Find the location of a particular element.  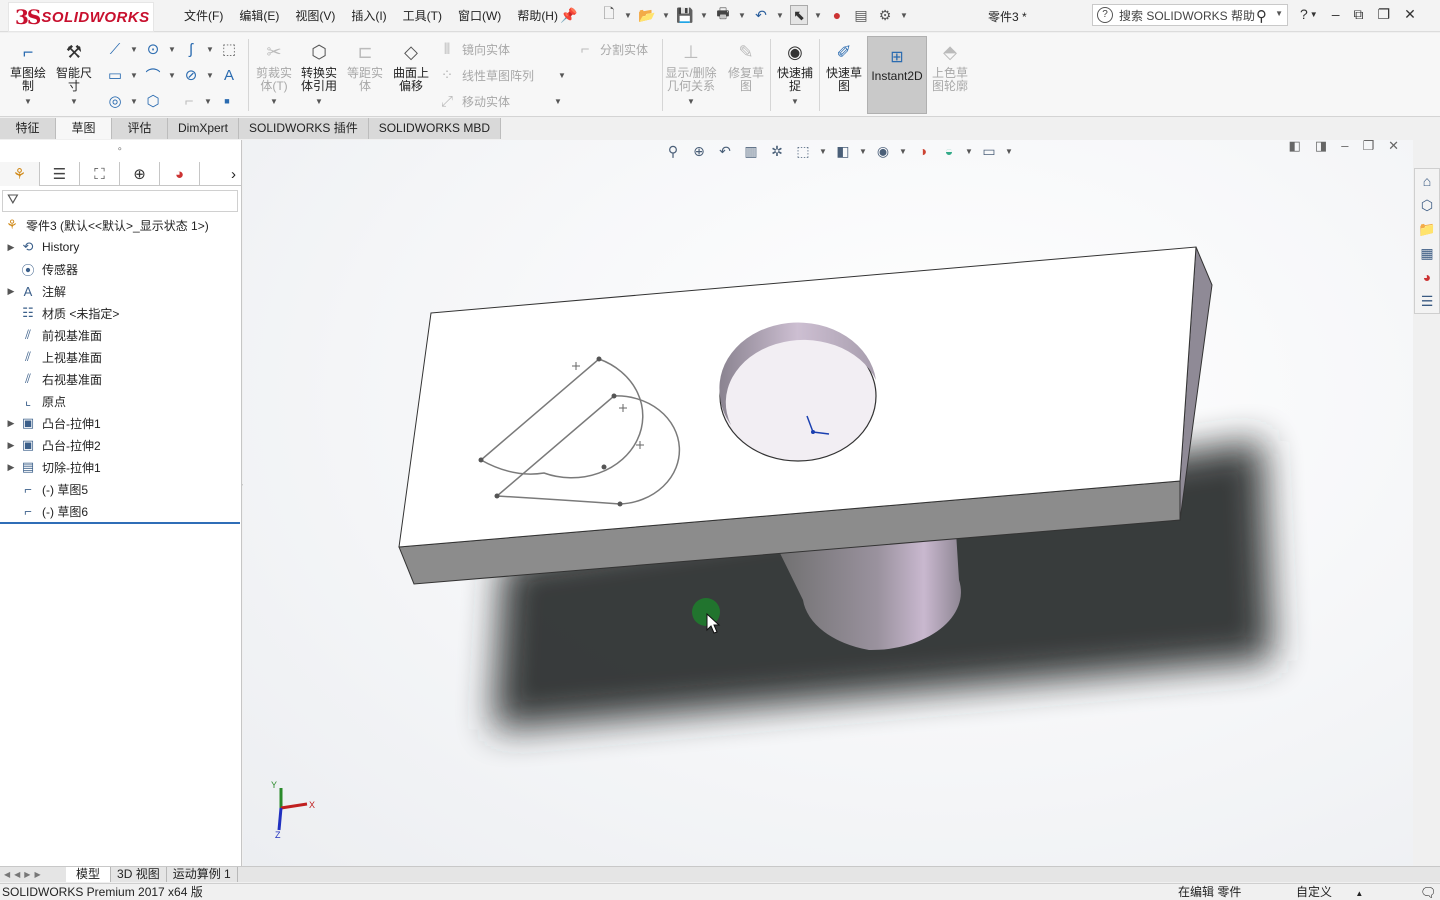

tab-scroll-arrows: ◀◀▶▶ is located at coordinates (33, 874).